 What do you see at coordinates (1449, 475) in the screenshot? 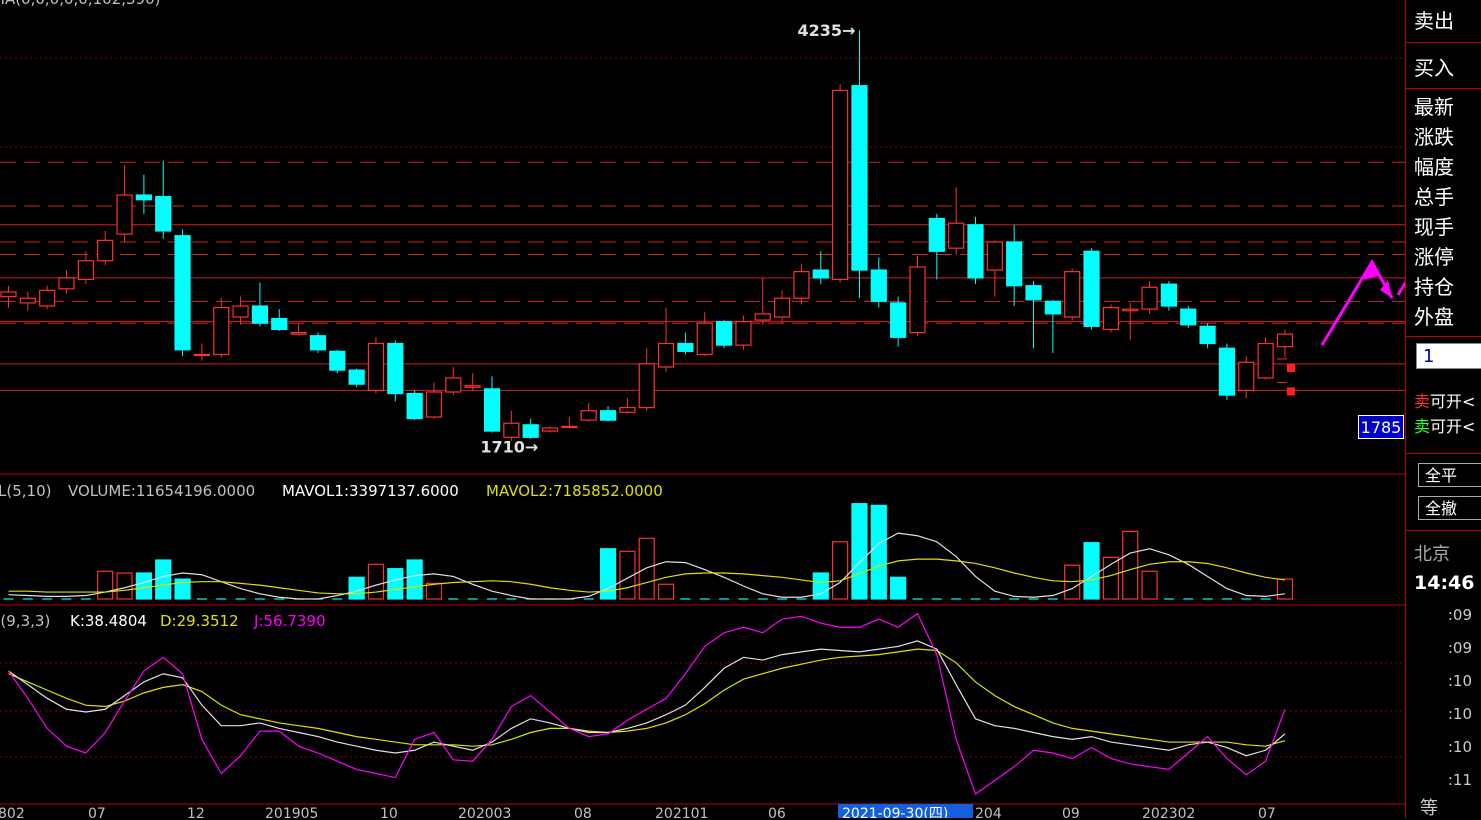
I see `close-all-button: 全平` at bounding box center [1449, 475].